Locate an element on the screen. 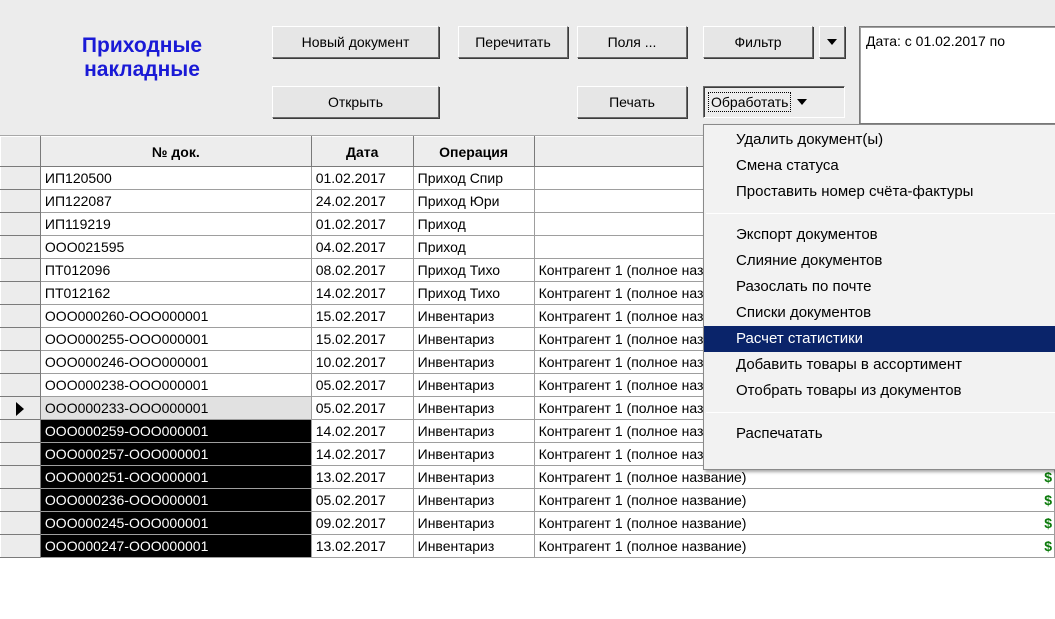  cell-docno: ИП122087 is located at coordinates (175, 201).